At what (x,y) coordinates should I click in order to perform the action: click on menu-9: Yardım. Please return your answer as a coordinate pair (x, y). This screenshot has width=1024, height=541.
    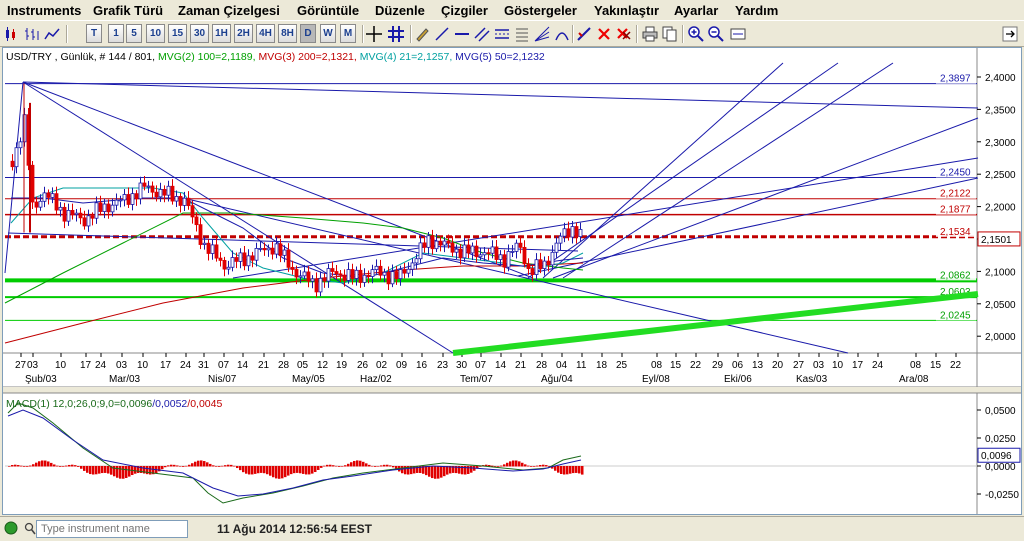
    Looking at the image, I should click on (756, 10).